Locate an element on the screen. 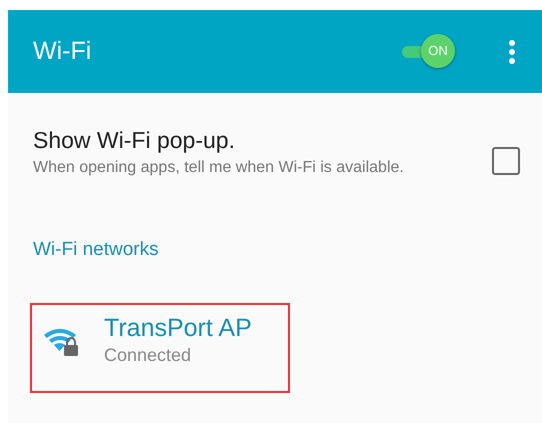 This screenshot has width=542, height=423. section-header: Wi-Fi networks is located at coordinates (96, 250).